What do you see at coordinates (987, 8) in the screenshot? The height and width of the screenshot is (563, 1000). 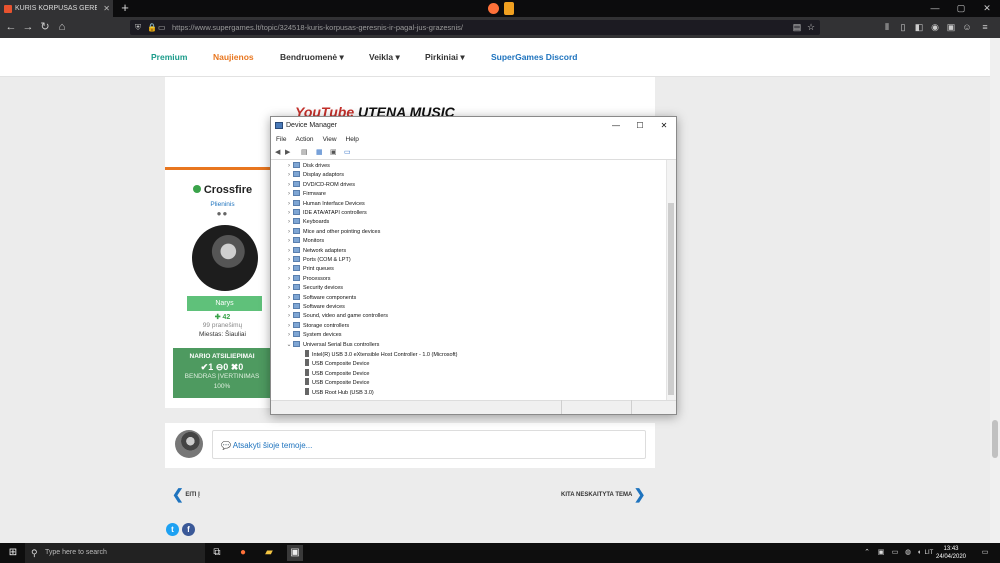 I see `browser-close-button: ✕` at bounding box center [987, 8].